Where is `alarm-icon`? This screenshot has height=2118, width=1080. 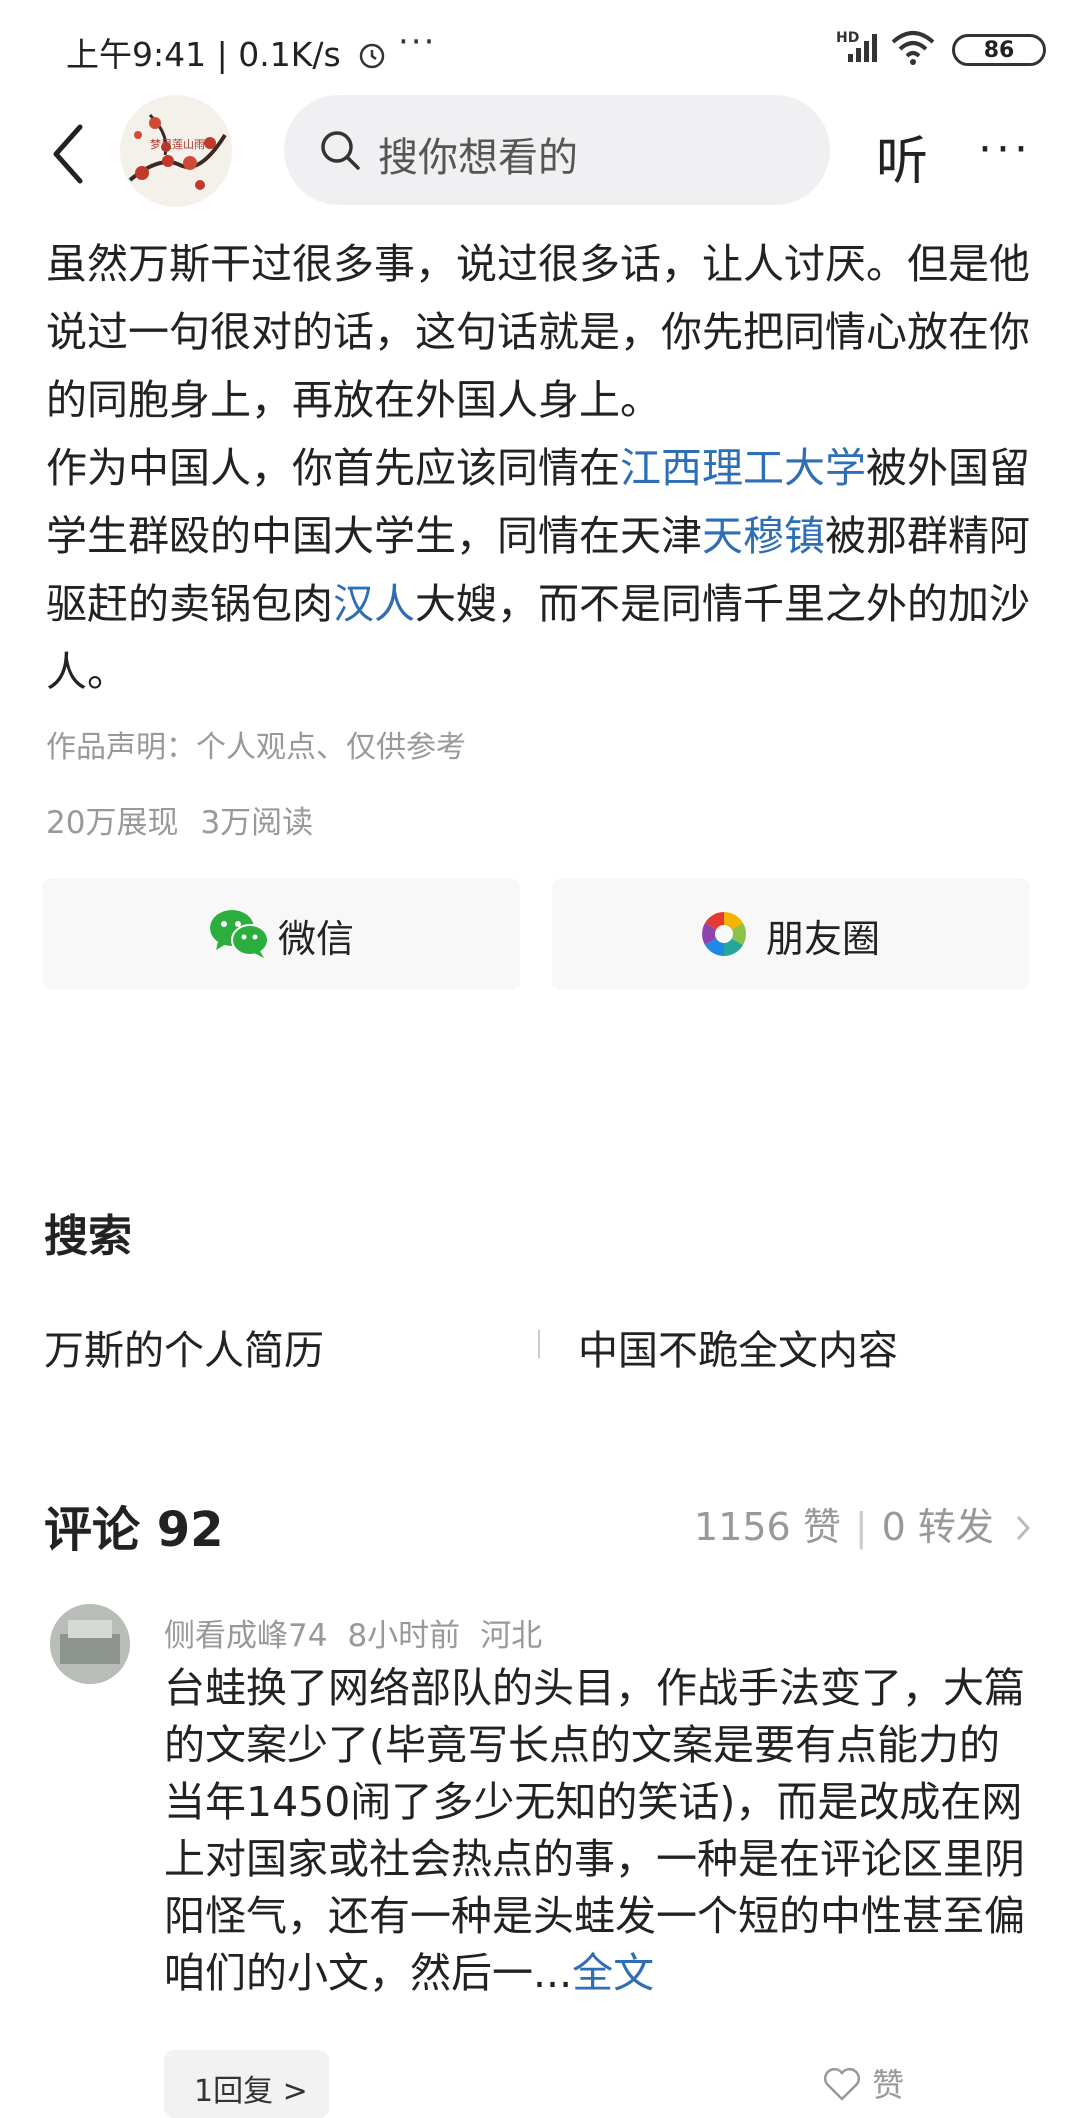
alarm-icon is located at coordinates (372, 56).